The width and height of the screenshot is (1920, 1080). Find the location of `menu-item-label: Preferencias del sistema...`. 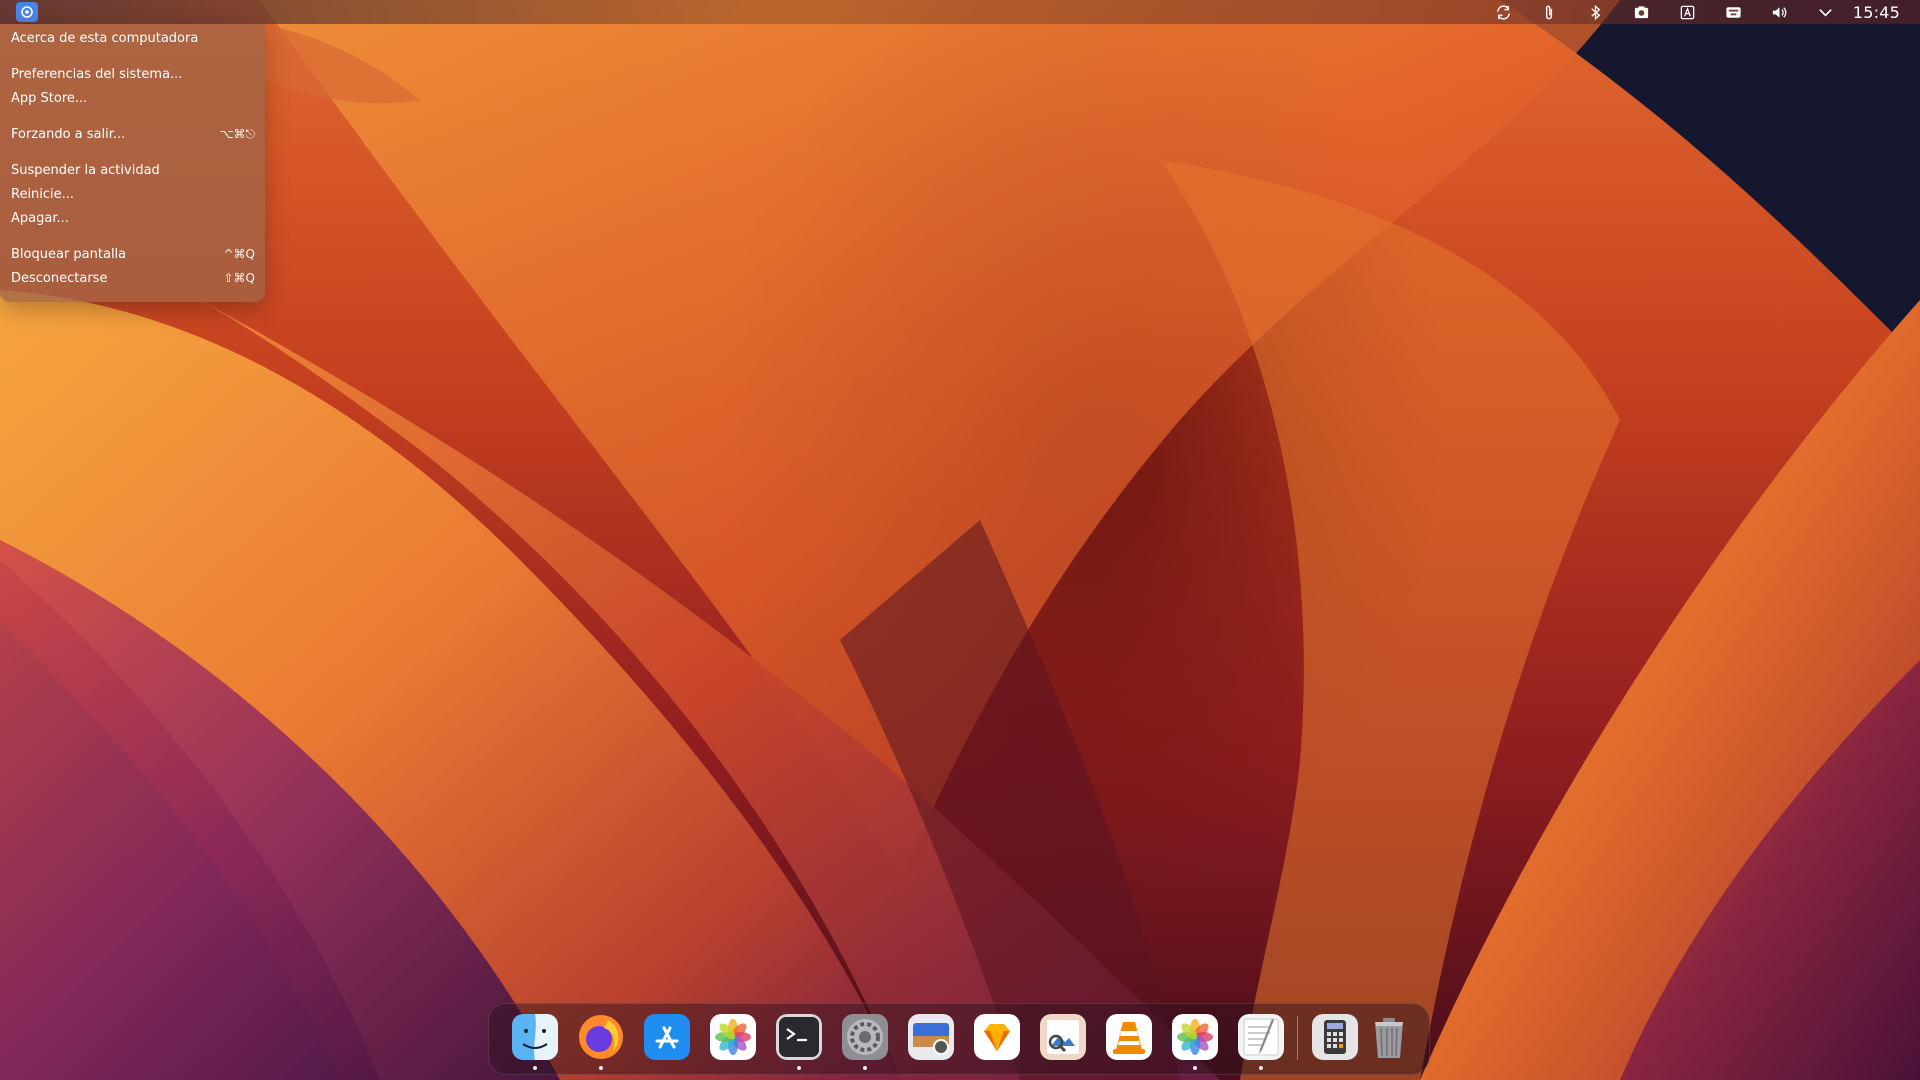

menu-item-label: Preferencias del sistema... is located at coordinates (97, 74).